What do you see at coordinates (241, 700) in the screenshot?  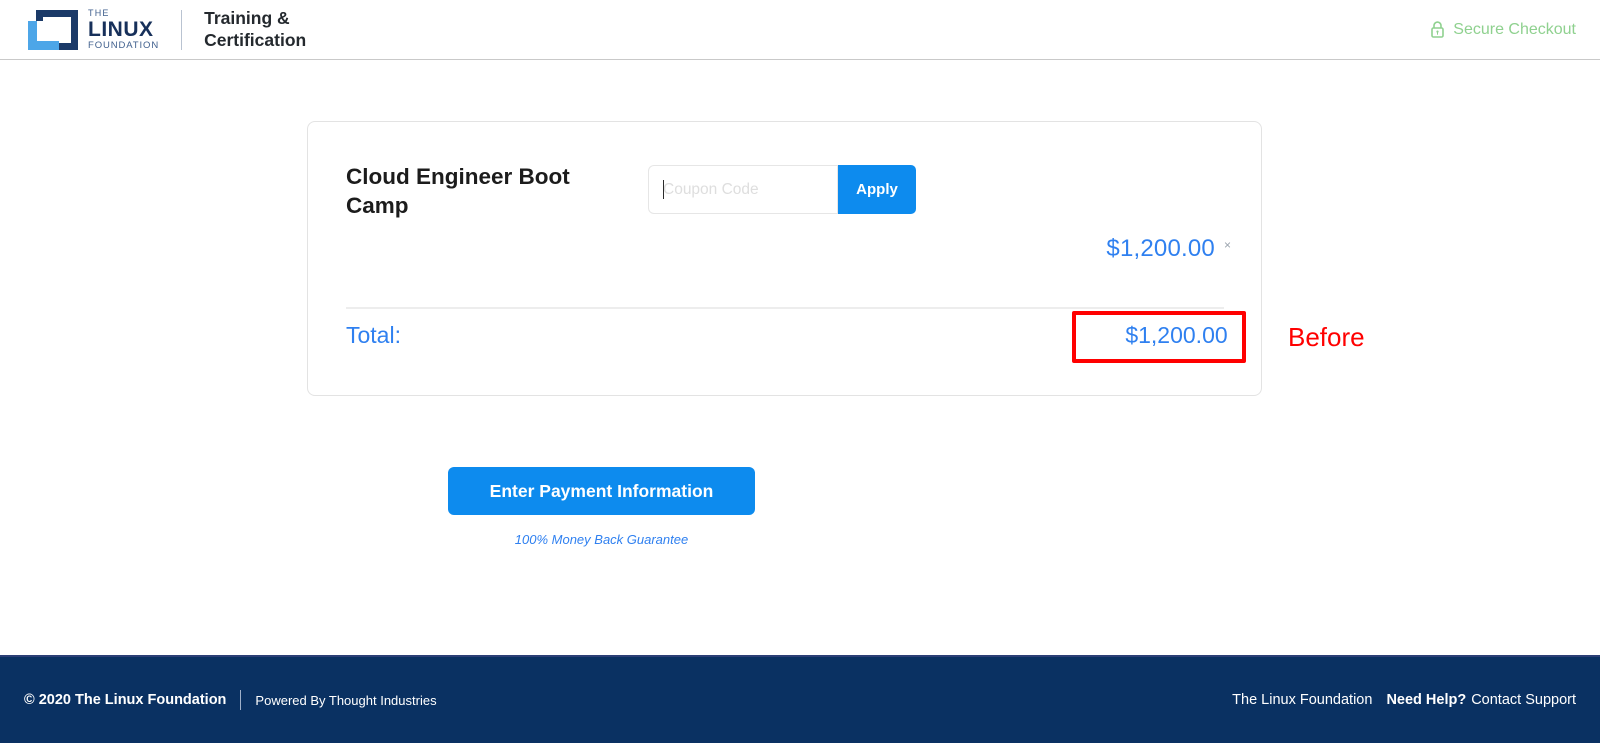 I see `footer-separator` at bounding box center [241, 700].